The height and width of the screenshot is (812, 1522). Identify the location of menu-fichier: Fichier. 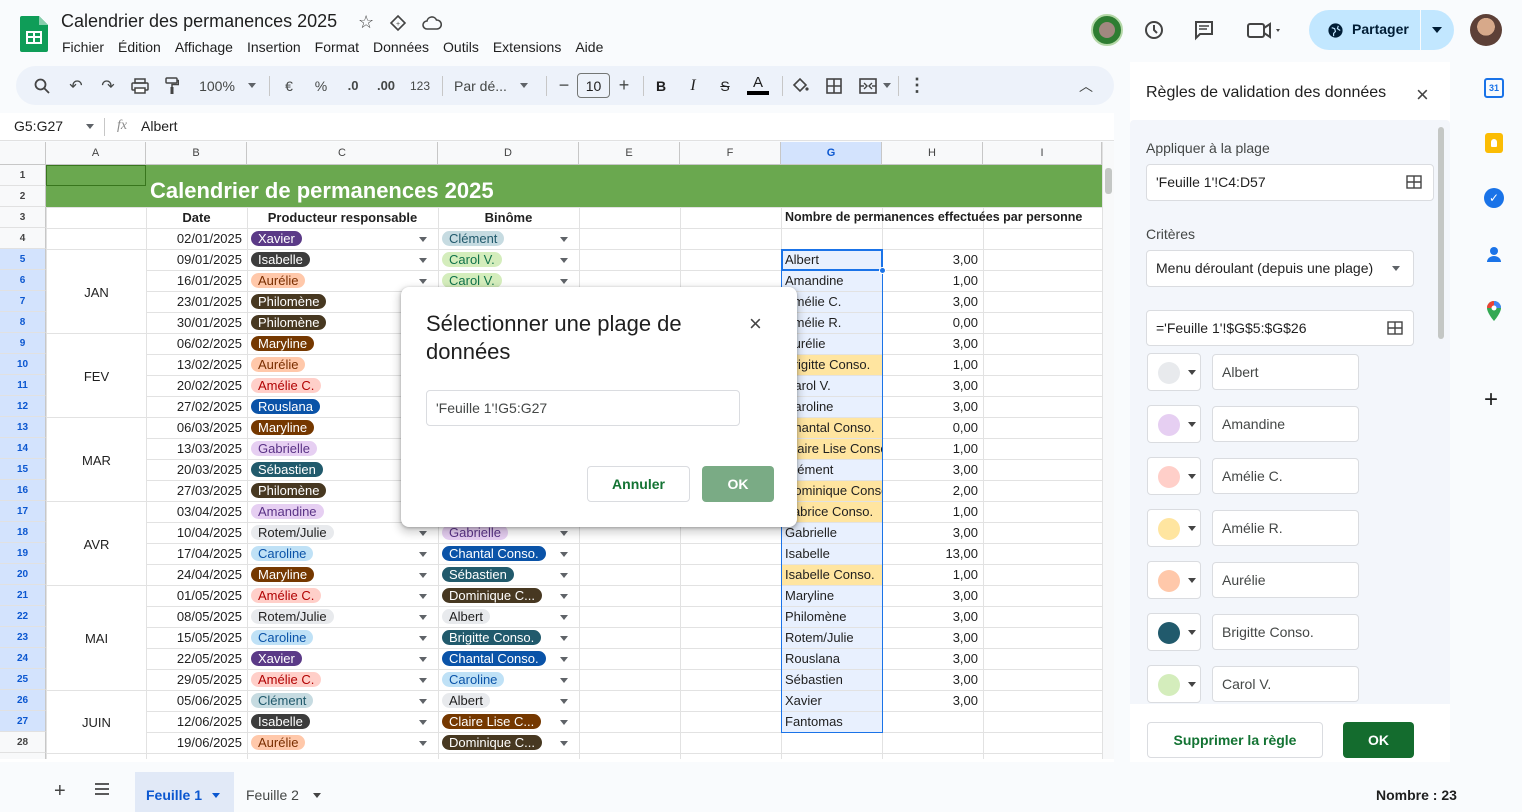
(83, 47).